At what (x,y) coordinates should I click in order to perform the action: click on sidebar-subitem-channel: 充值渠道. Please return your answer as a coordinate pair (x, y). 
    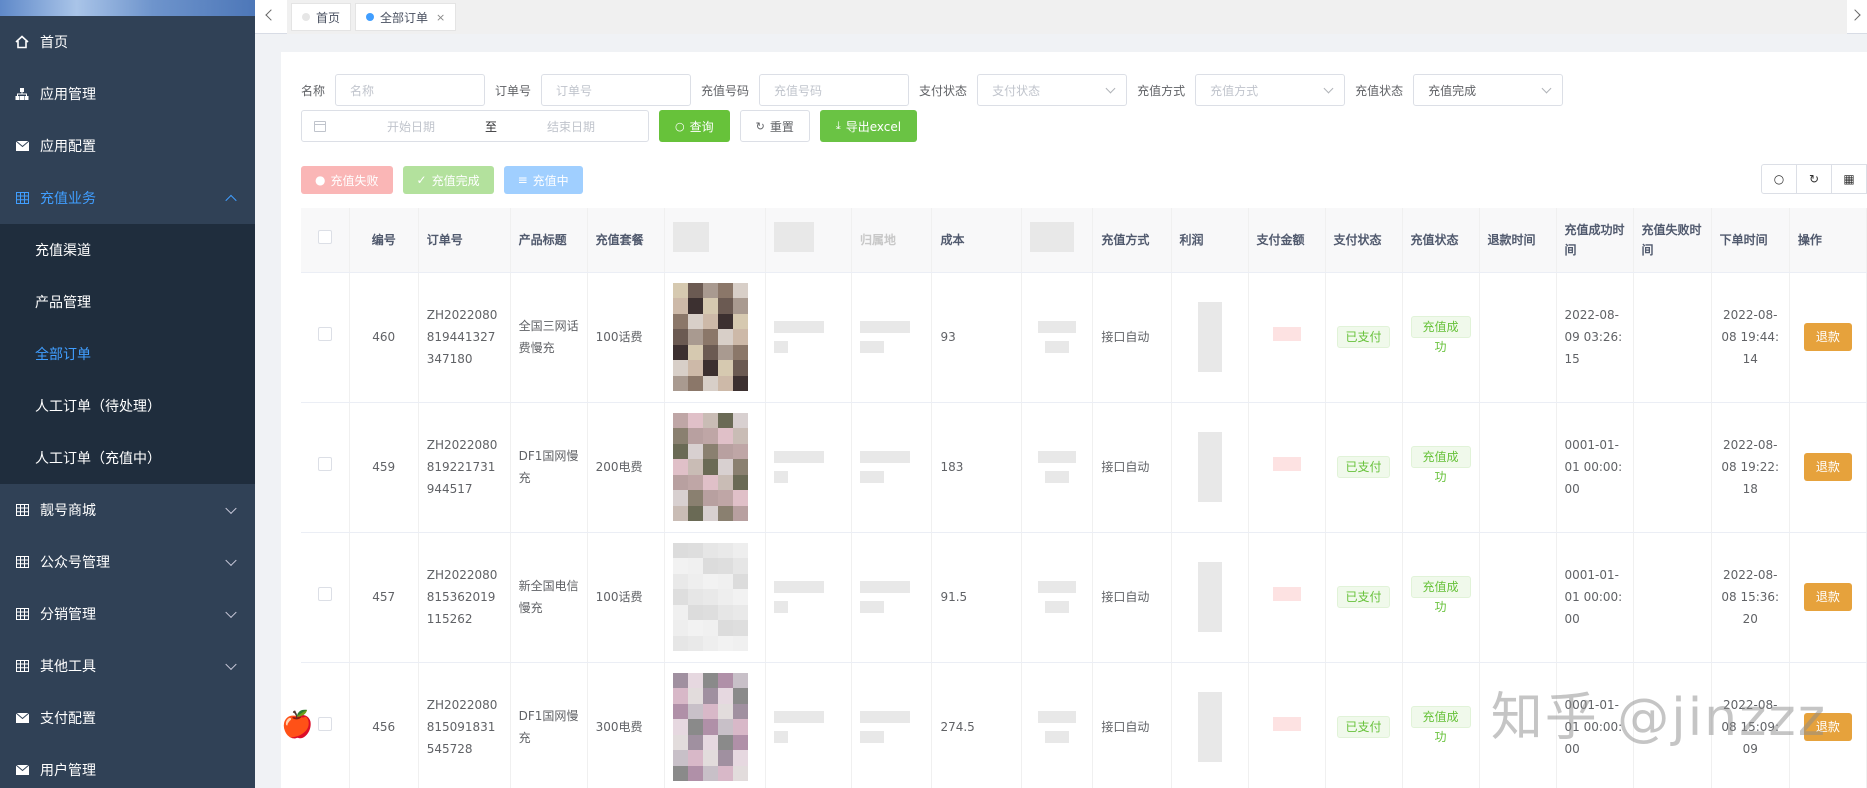
    Looking at the image, I should click on (127, 250).